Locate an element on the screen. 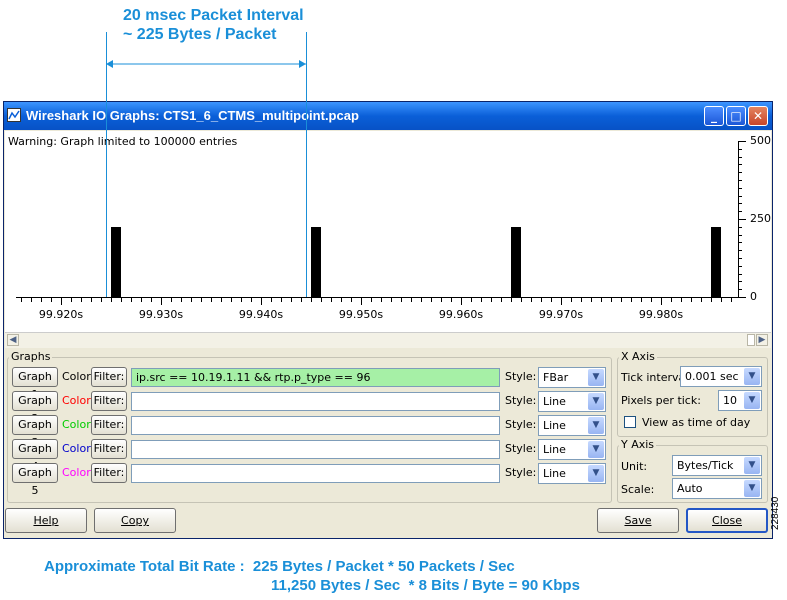 The width and height of the screenshot is (787, 600). time-of-day-checkbox is located at coordinates (630, 422).